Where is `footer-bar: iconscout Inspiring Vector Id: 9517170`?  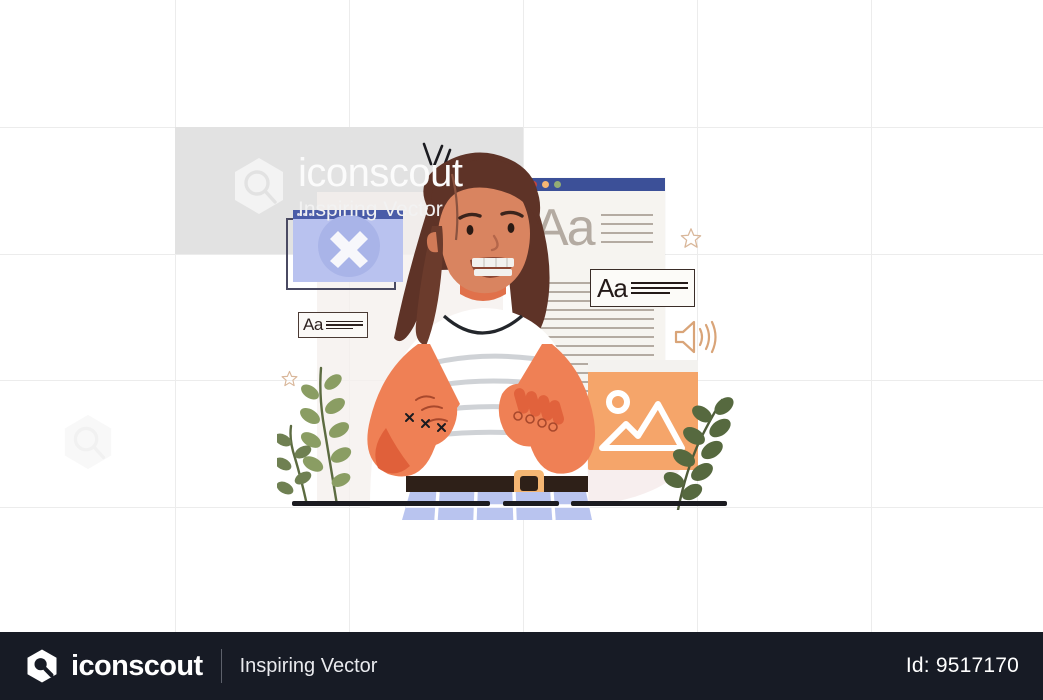 footer-bar: iconscout Inspiring Vector Id: 9517170 is located at coordinates (521, 666).